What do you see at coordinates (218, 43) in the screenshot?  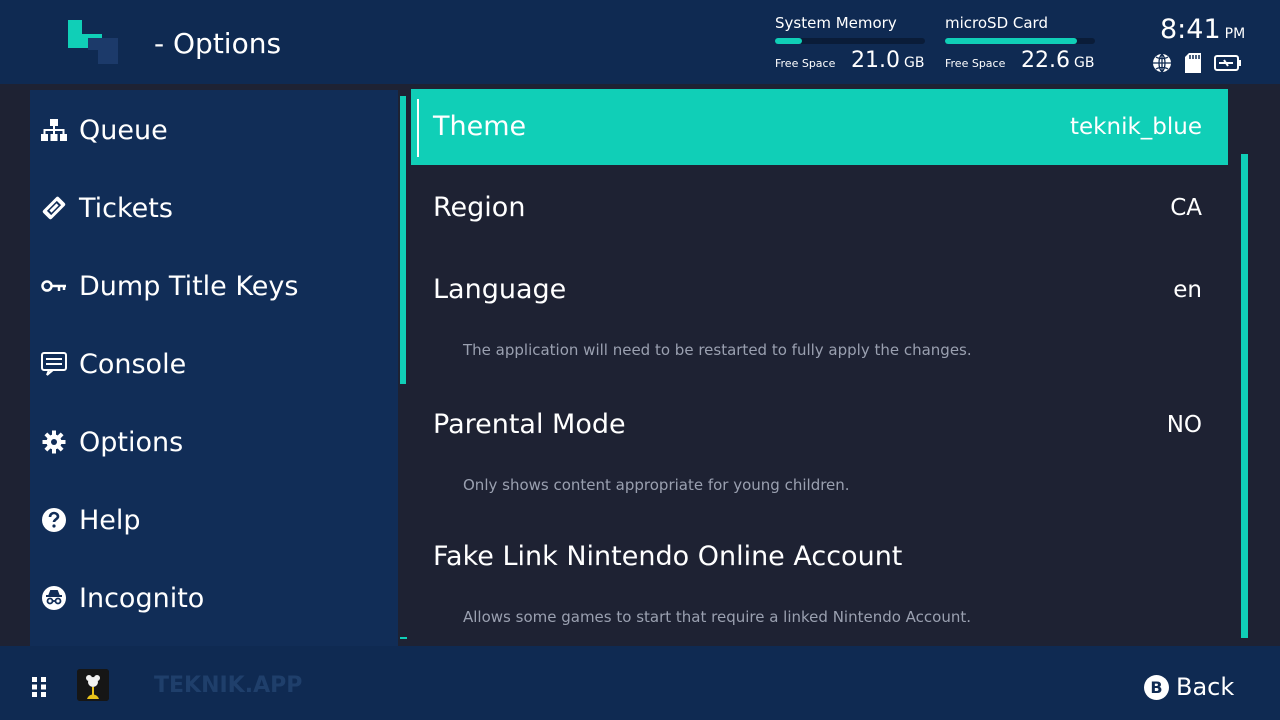 I see `page-title: - Options` at bounding box center [218, 43].